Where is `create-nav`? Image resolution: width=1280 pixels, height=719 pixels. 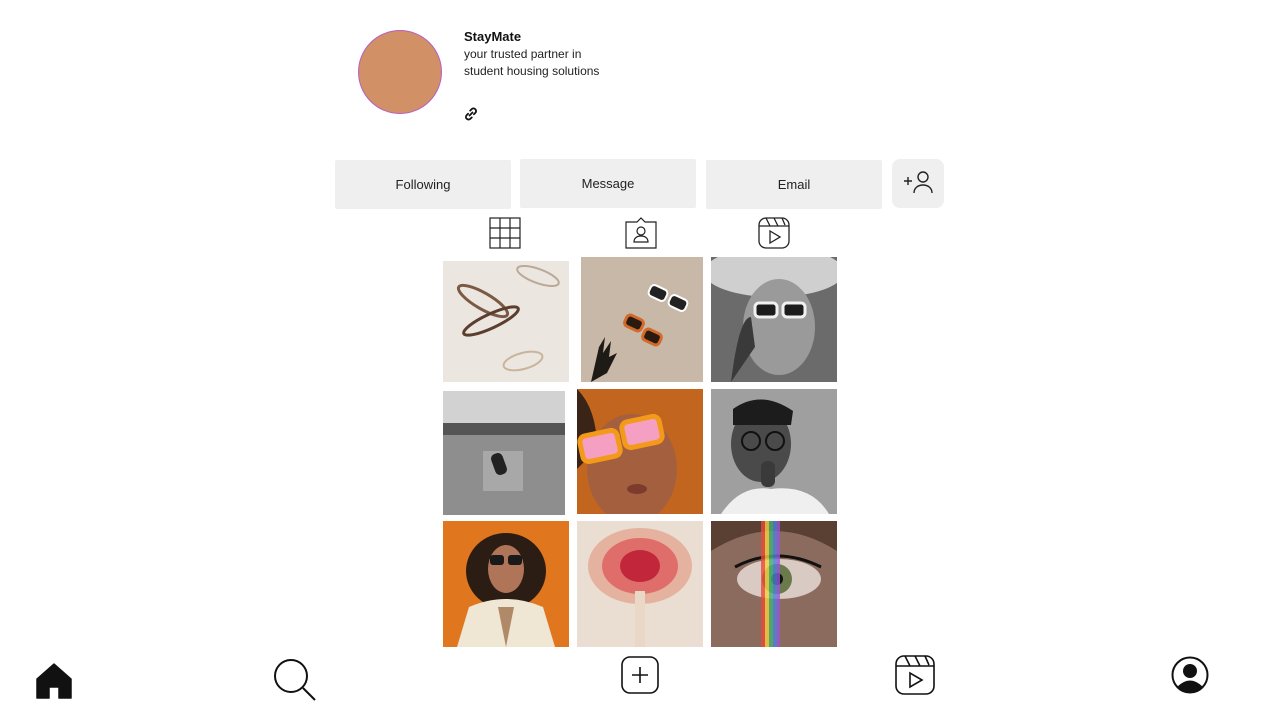 create-nav is located at coordinates (640, 677).